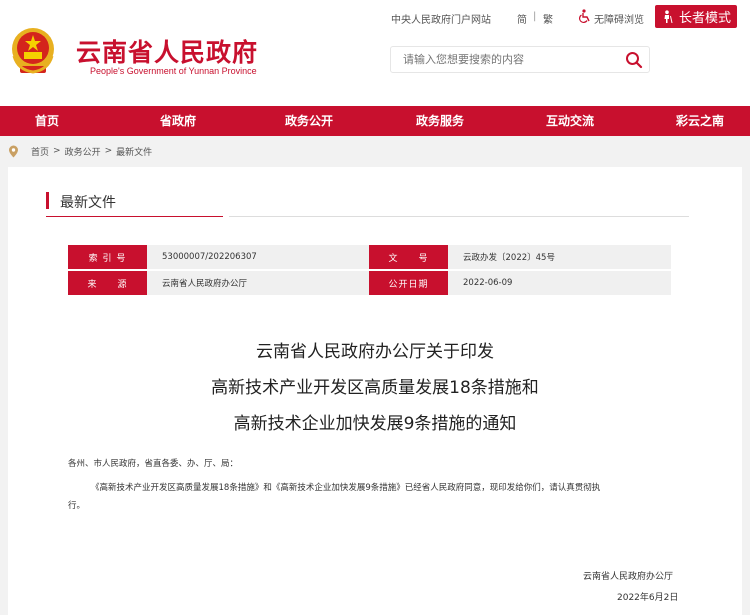  I want to click on document-signer: 云南省人民政府办公厅, so click(628, 577).